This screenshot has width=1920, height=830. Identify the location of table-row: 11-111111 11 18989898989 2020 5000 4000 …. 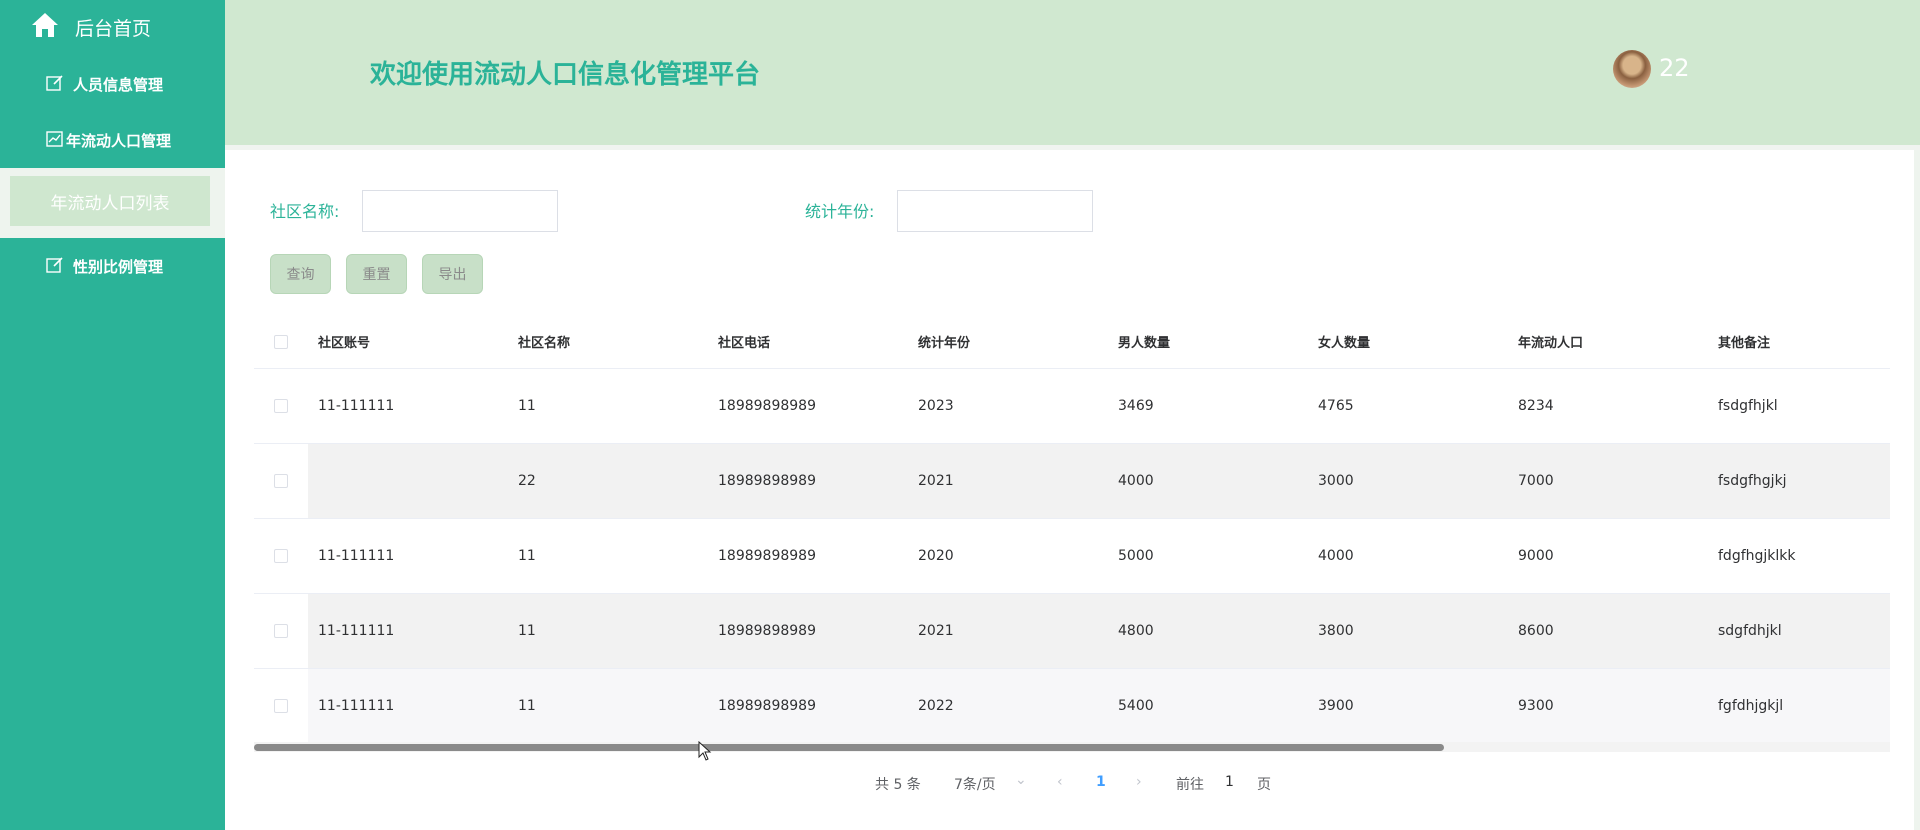
(1072, 556).